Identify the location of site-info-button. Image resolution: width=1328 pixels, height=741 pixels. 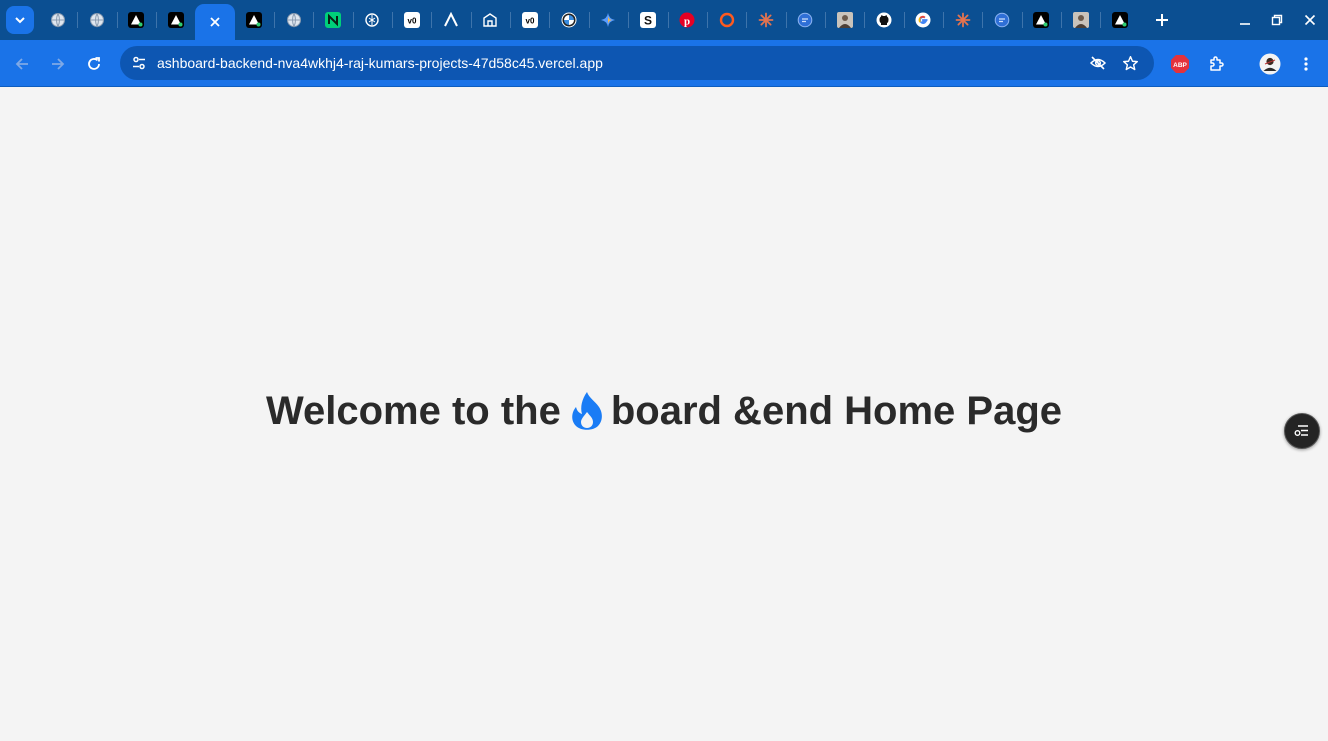
(139, 63).